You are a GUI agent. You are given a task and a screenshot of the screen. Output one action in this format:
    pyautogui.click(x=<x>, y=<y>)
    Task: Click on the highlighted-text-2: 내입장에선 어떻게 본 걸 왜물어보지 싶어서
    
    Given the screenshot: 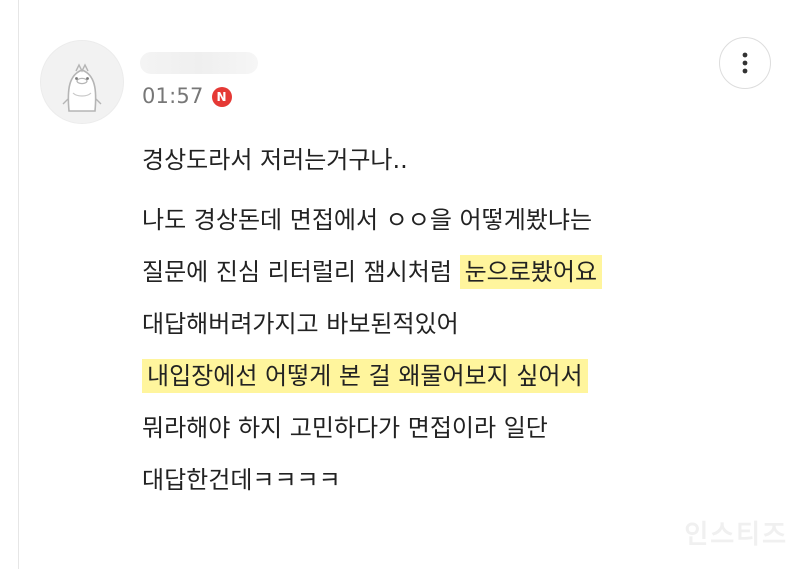 What is the action you would take?
    pyautogui.click(x=365, y=376)
    